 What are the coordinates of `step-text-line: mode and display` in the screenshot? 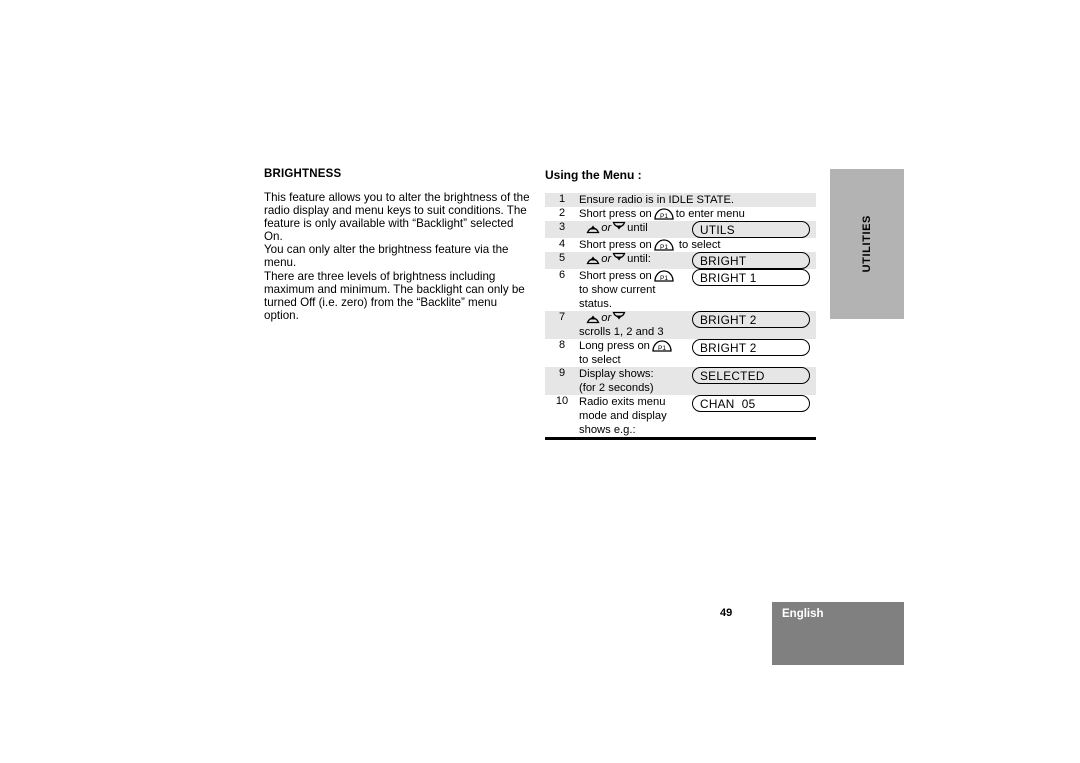 It's located at (623, 416).